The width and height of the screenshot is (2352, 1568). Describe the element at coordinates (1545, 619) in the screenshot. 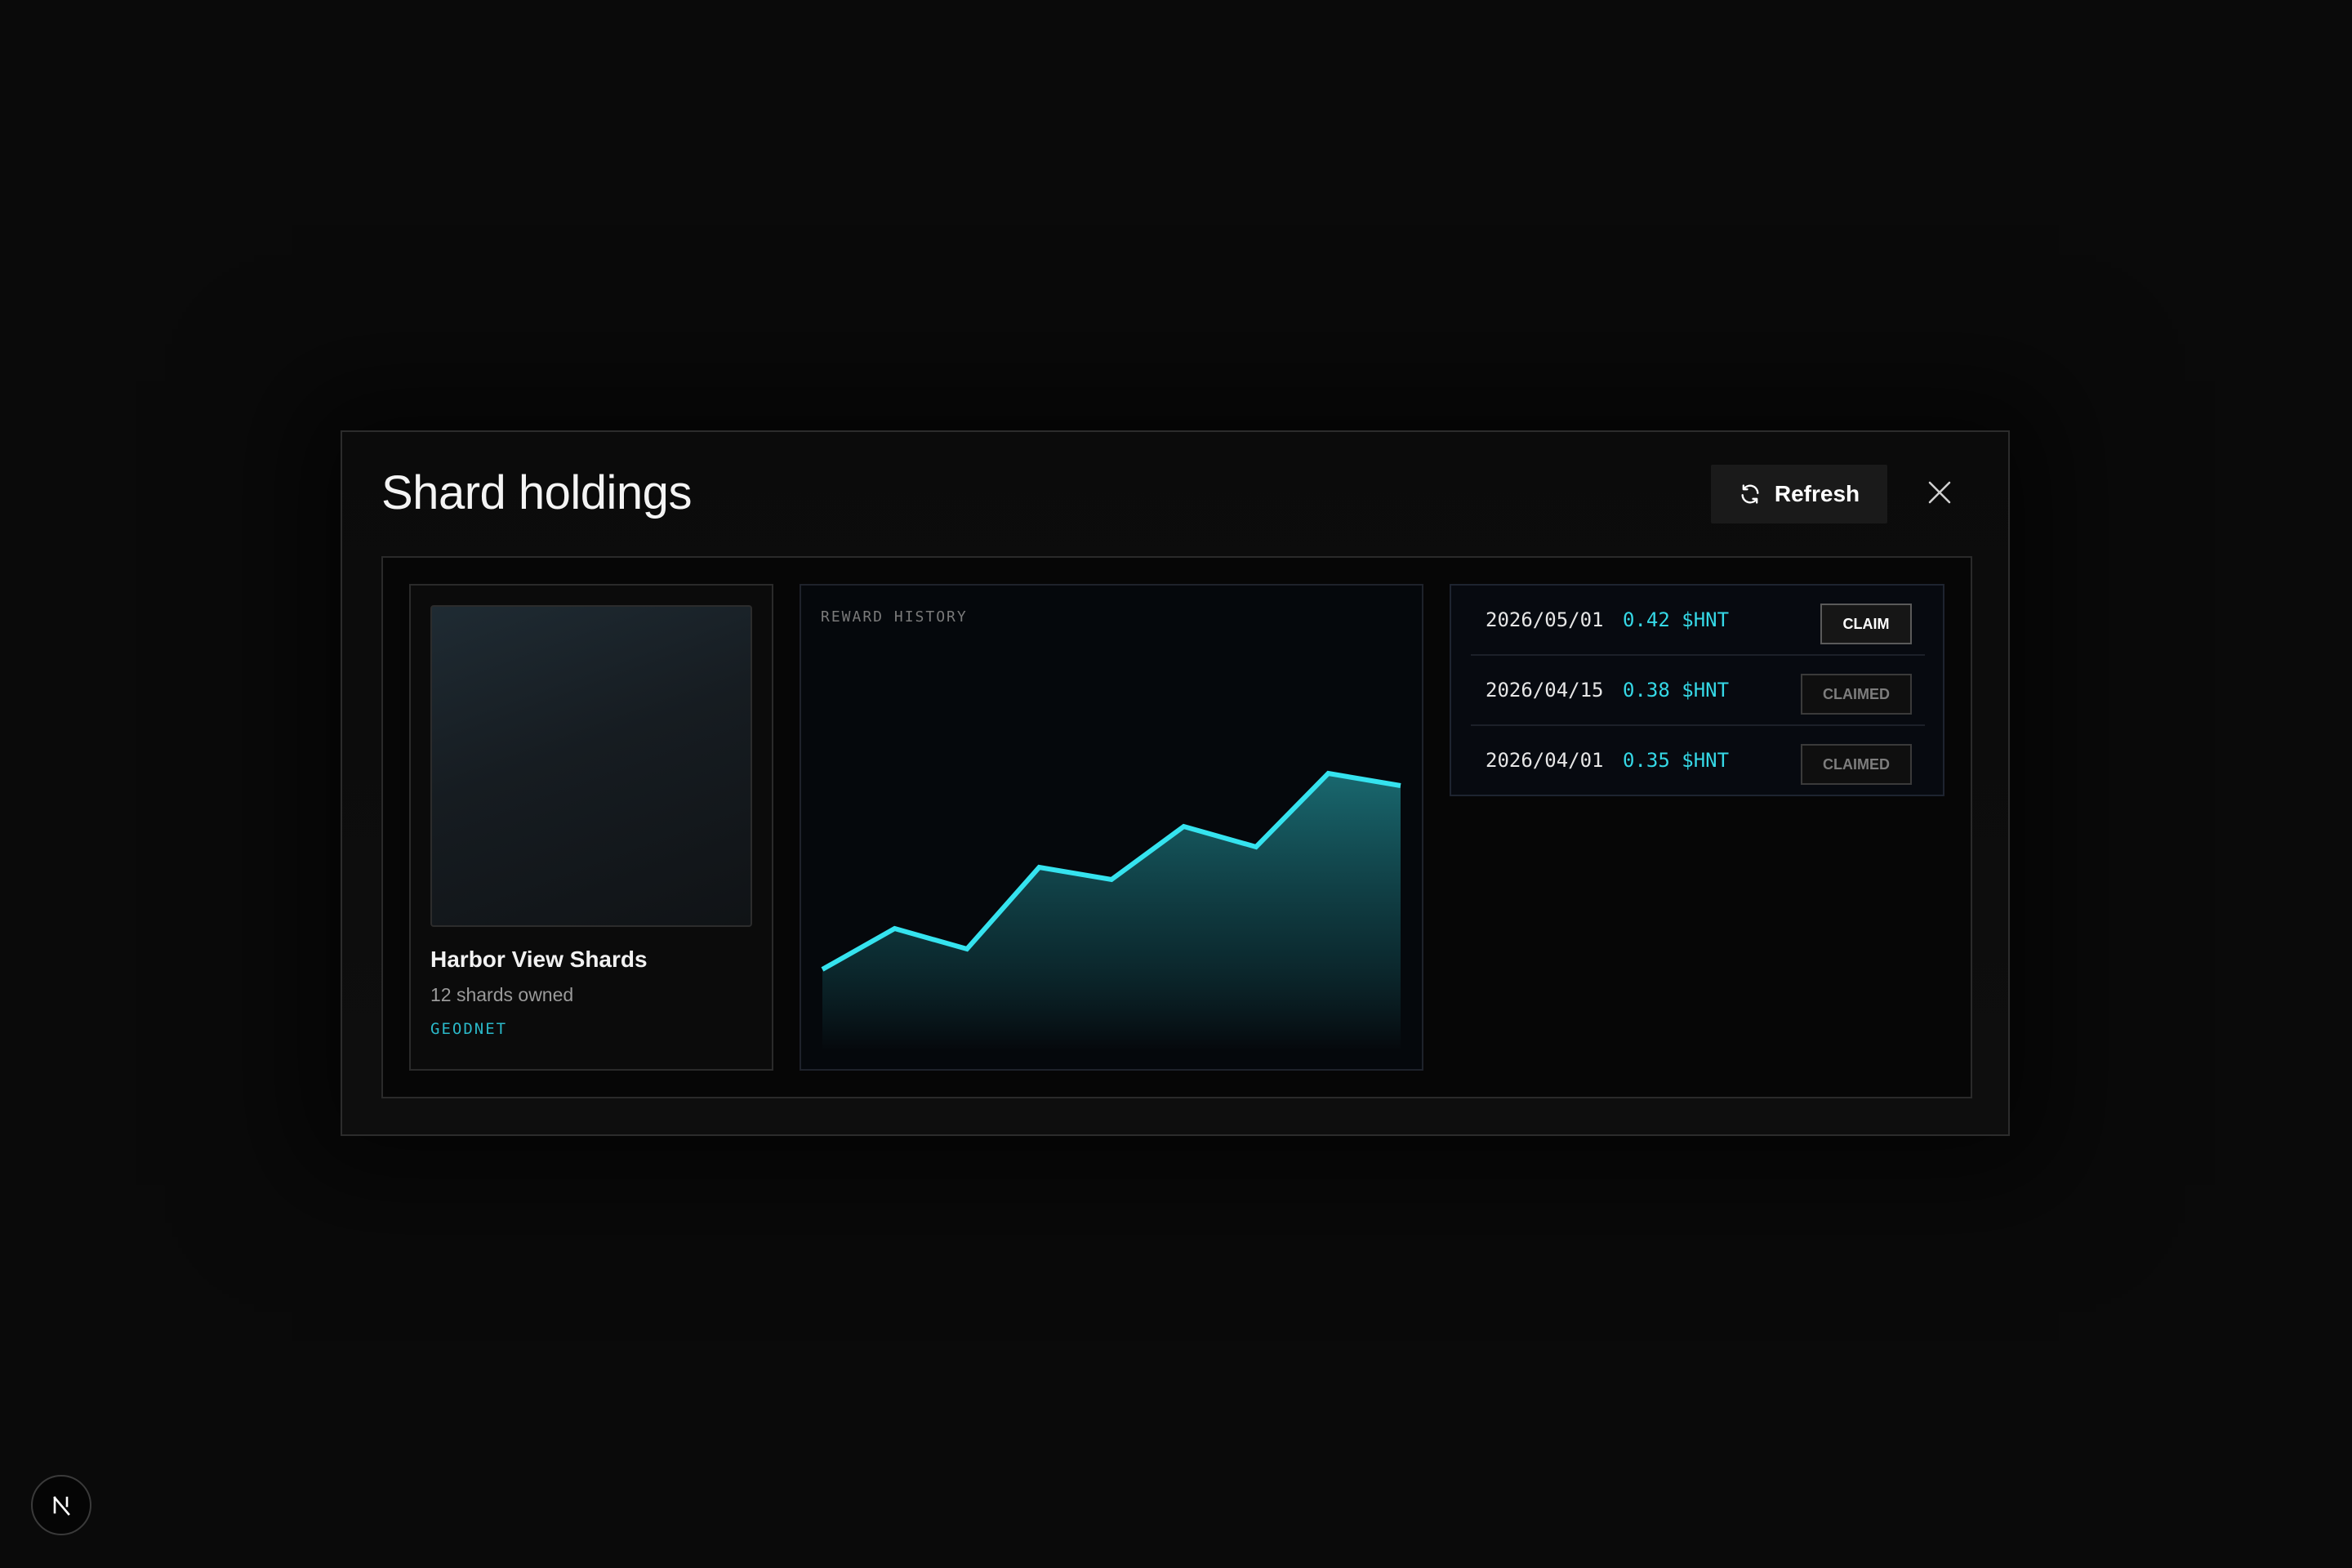

I see `claim-date: 2026/05/01` at that location.